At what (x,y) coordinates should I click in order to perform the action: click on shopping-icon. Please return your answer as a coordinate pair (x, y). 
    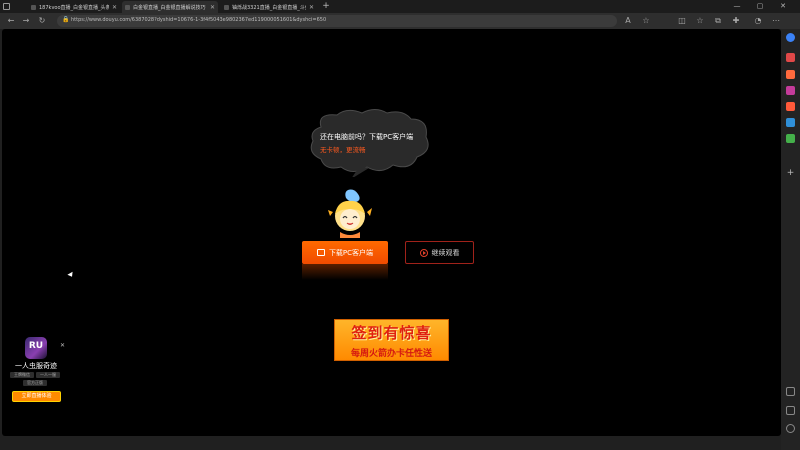
    Looking at the image, I should click on (790, 57).